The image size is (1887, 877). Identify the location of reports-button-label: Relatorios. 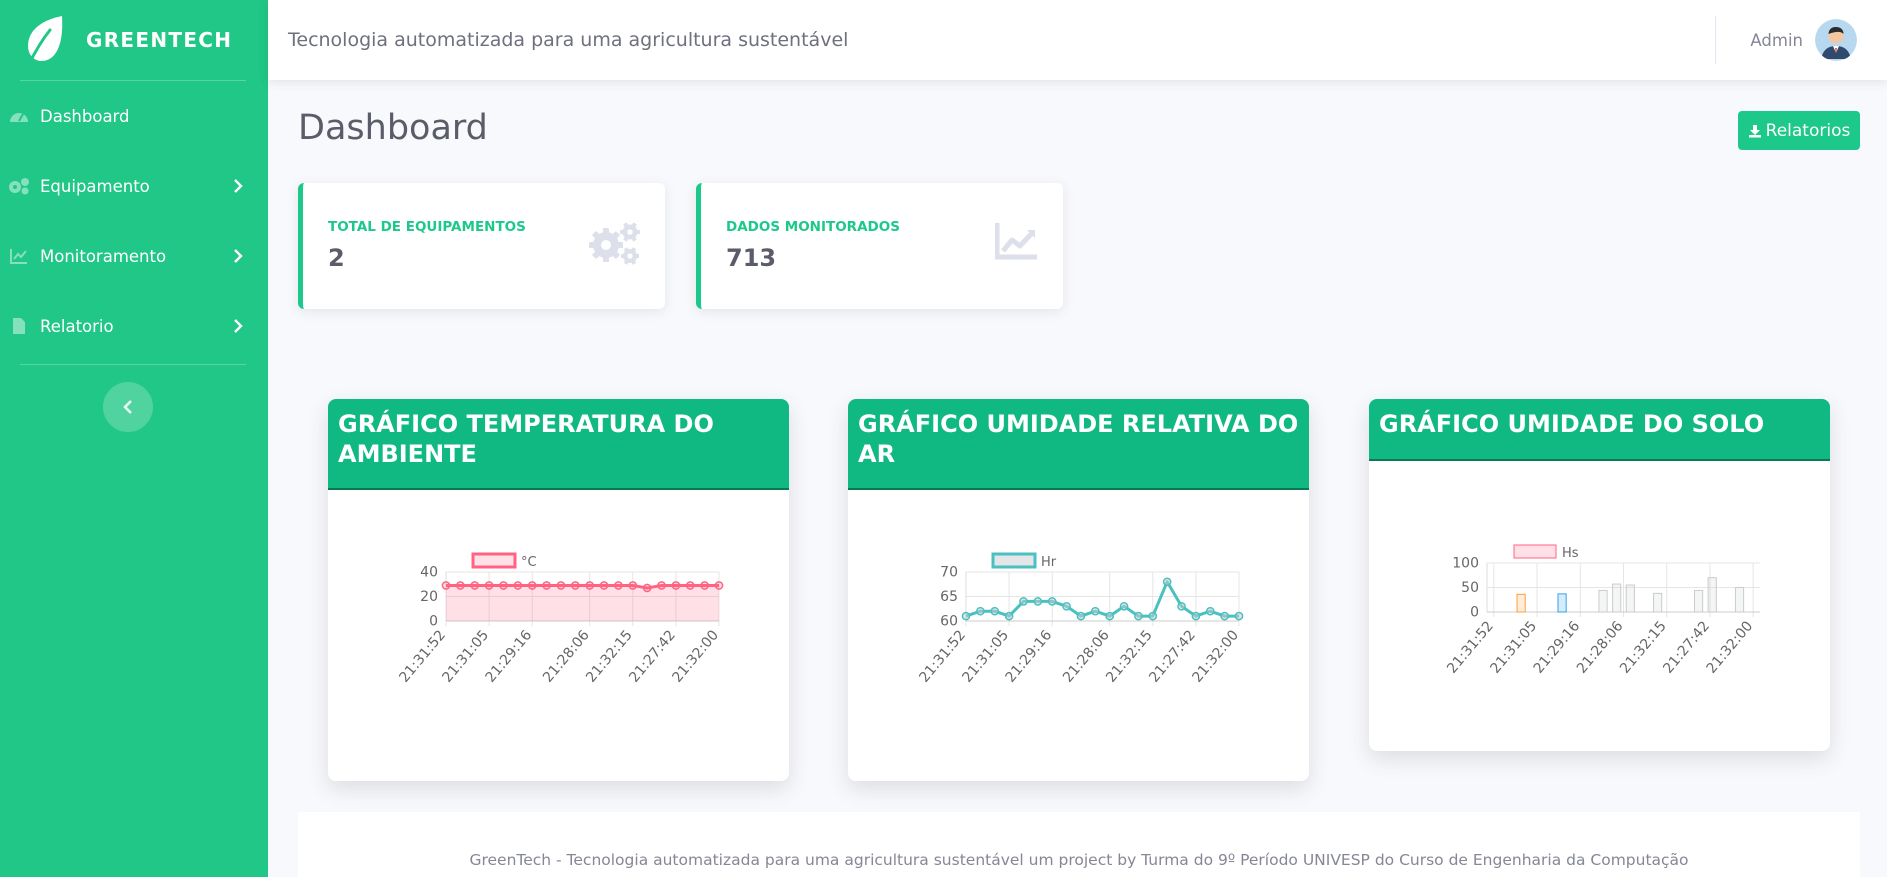
(1808, 130).